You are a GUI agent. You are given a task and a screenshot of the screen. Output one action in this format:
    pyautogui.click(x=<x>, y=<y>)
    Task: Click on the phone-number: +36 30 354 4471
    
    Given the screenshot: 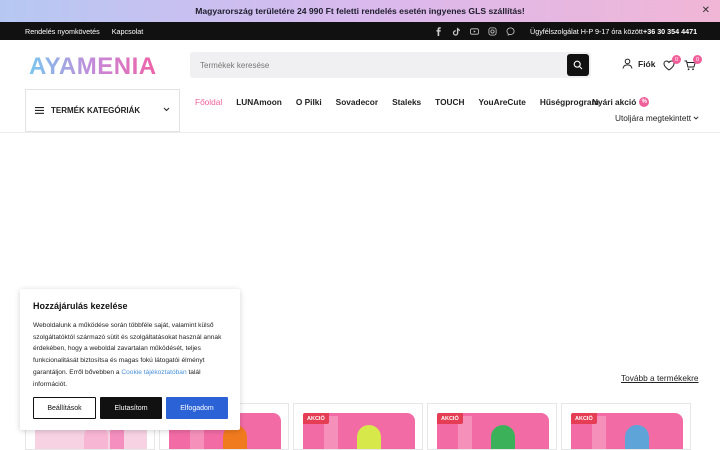 What is the action you would take?
    pyautogui.click(x=670, y=31)
    